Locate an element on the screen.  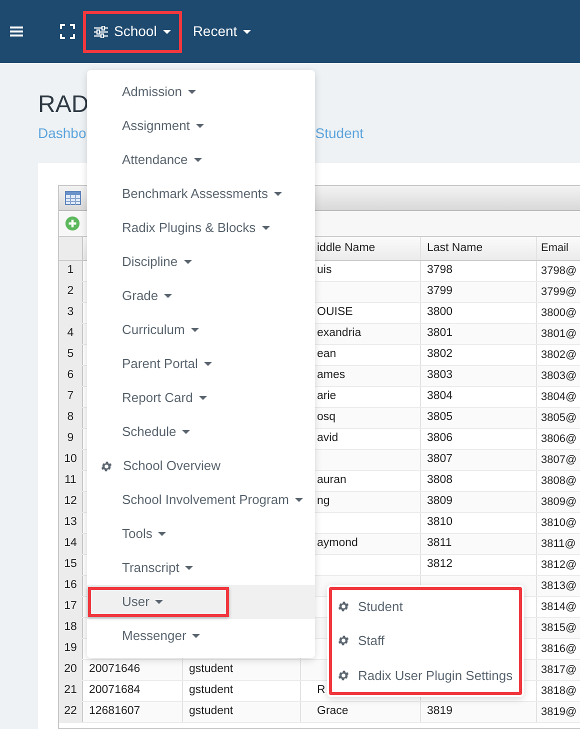
row-number: 3 is located at coordinates (71, 313).